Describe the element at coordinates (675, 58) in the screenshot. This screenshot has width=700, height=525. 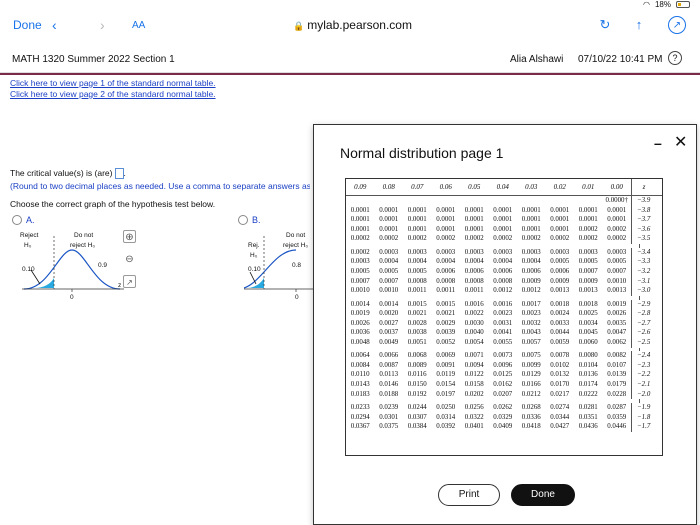
I see `help-icon: ?` at that location.